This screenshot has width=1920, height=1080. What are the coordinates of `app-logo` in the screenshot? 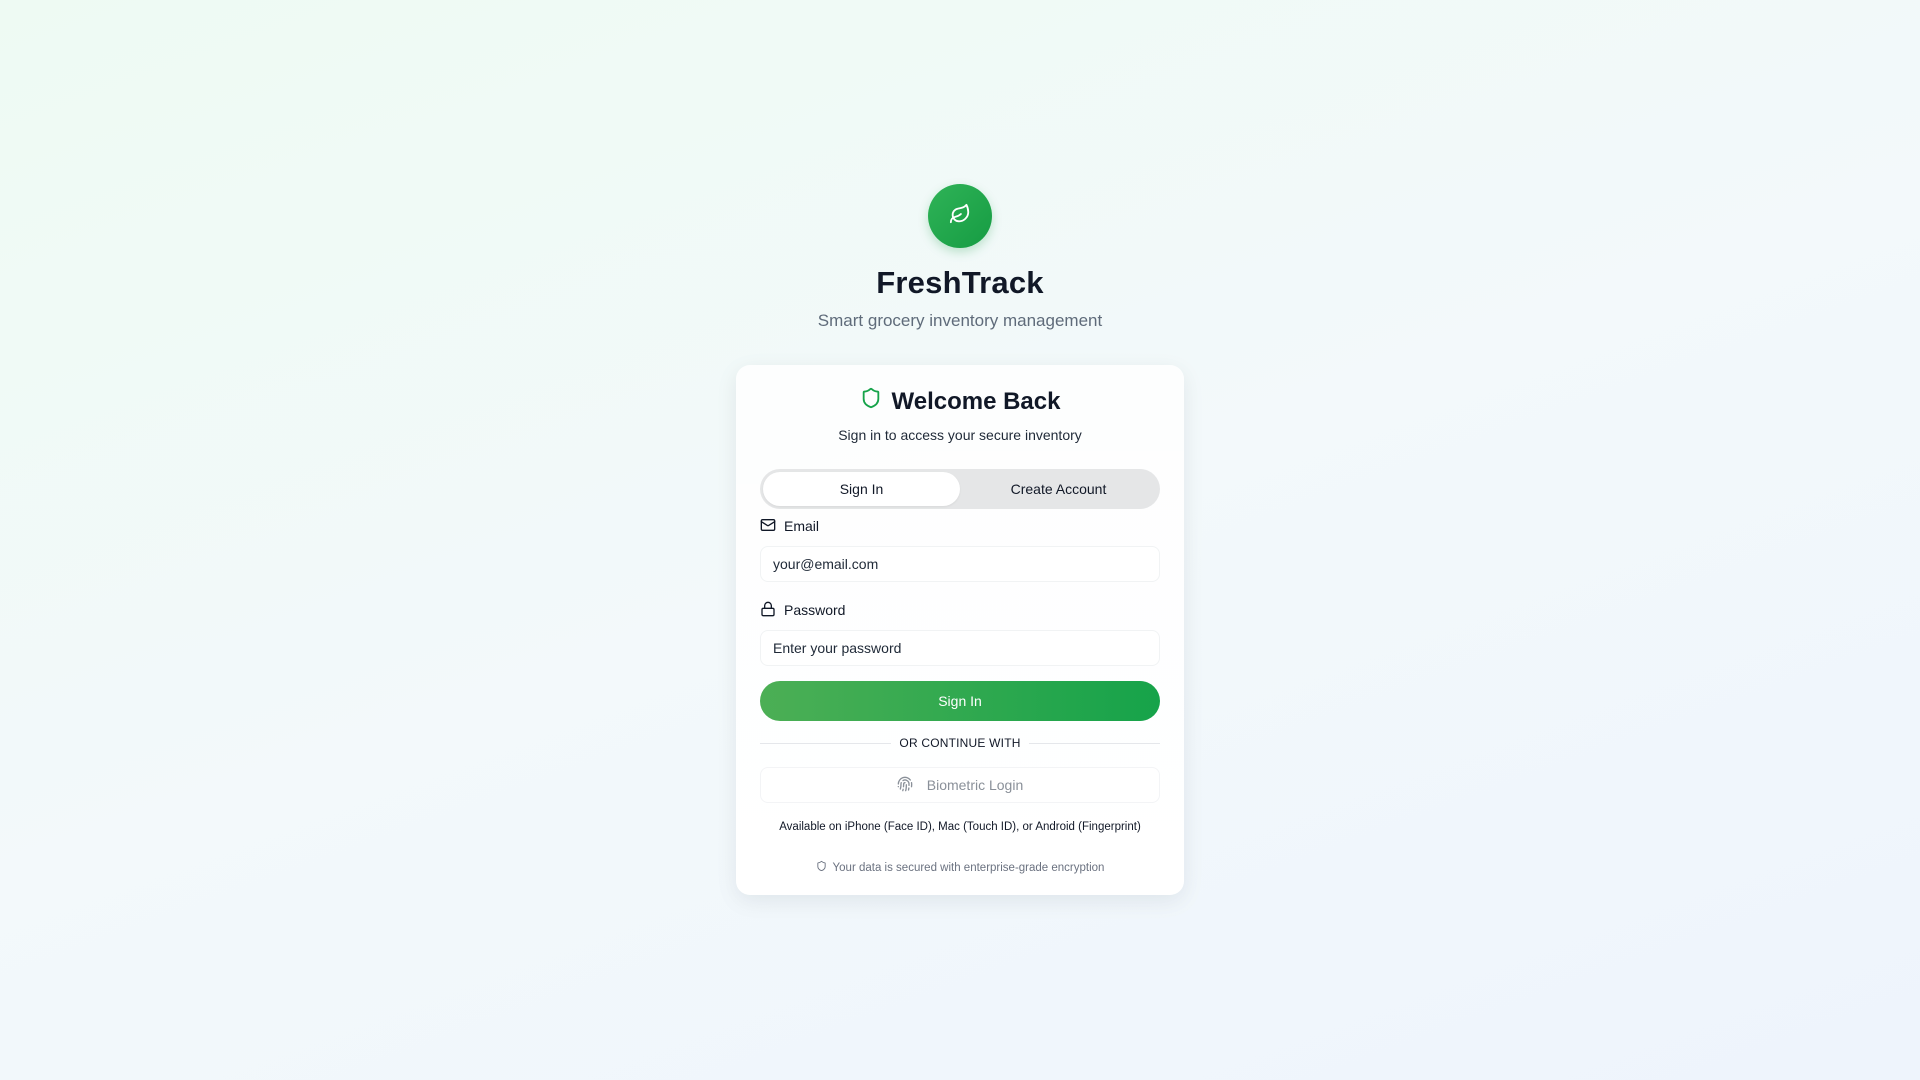 It's located at (960, 216).